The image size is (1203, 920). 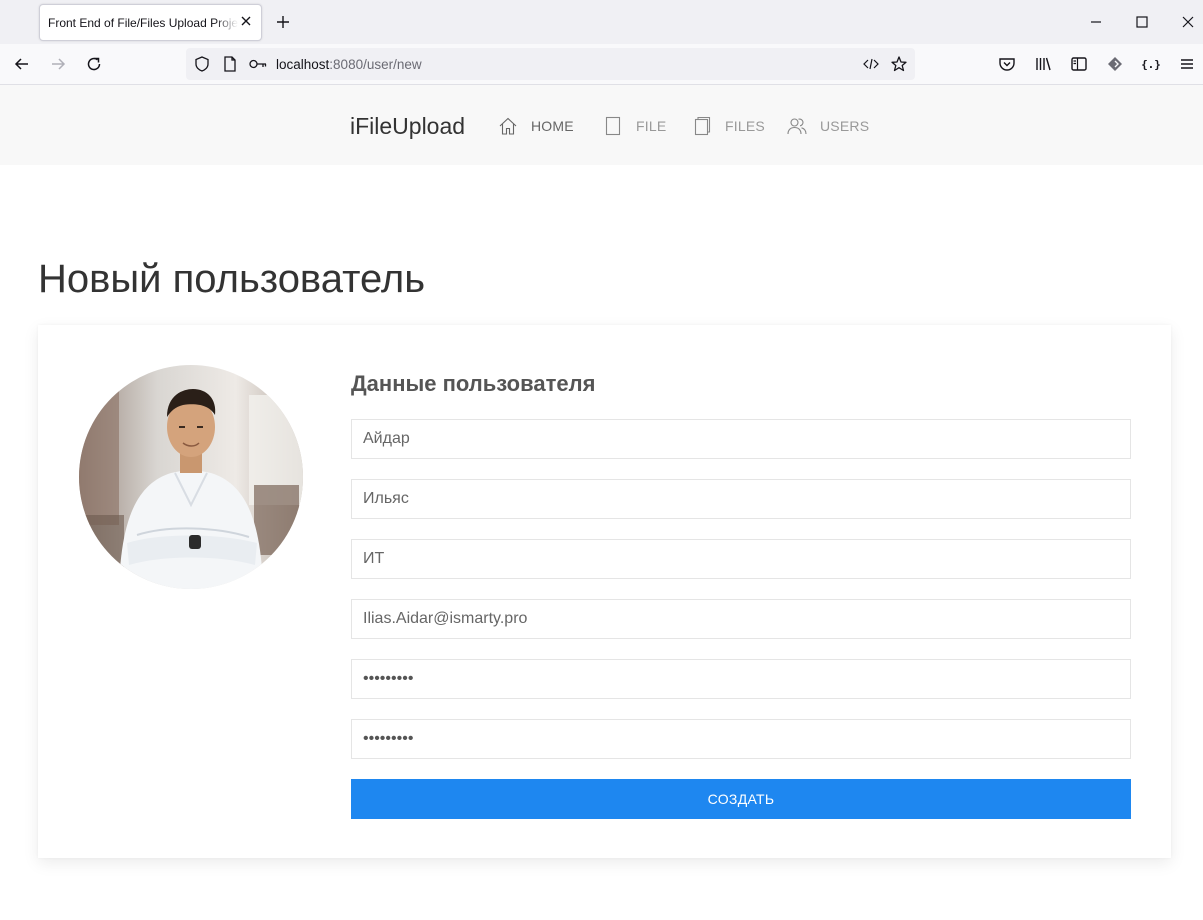 I want to click on nav-file: FILE, so click(x=634, y=126).